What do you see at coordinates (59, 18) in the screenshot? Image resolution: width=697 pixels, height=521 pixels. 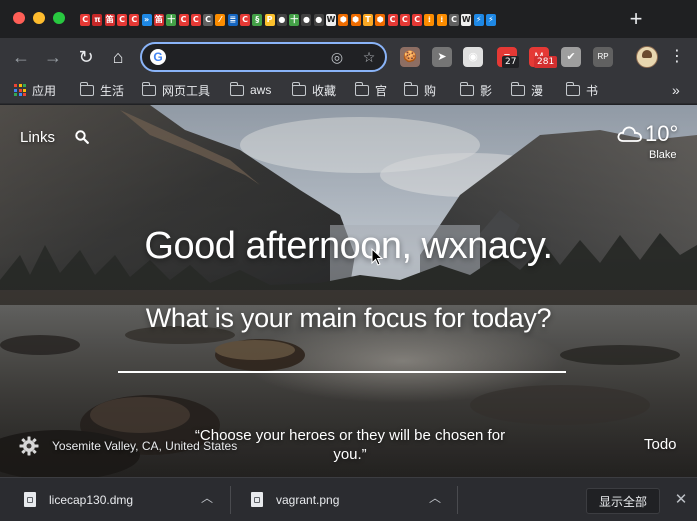 I see `window-maximize-button` at bounding box center [59, 18].